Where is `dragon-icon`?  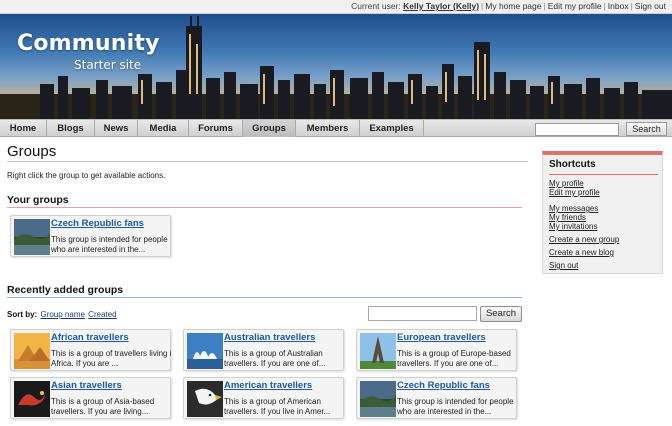
dragon-icon is located at coordinates (32, 399).